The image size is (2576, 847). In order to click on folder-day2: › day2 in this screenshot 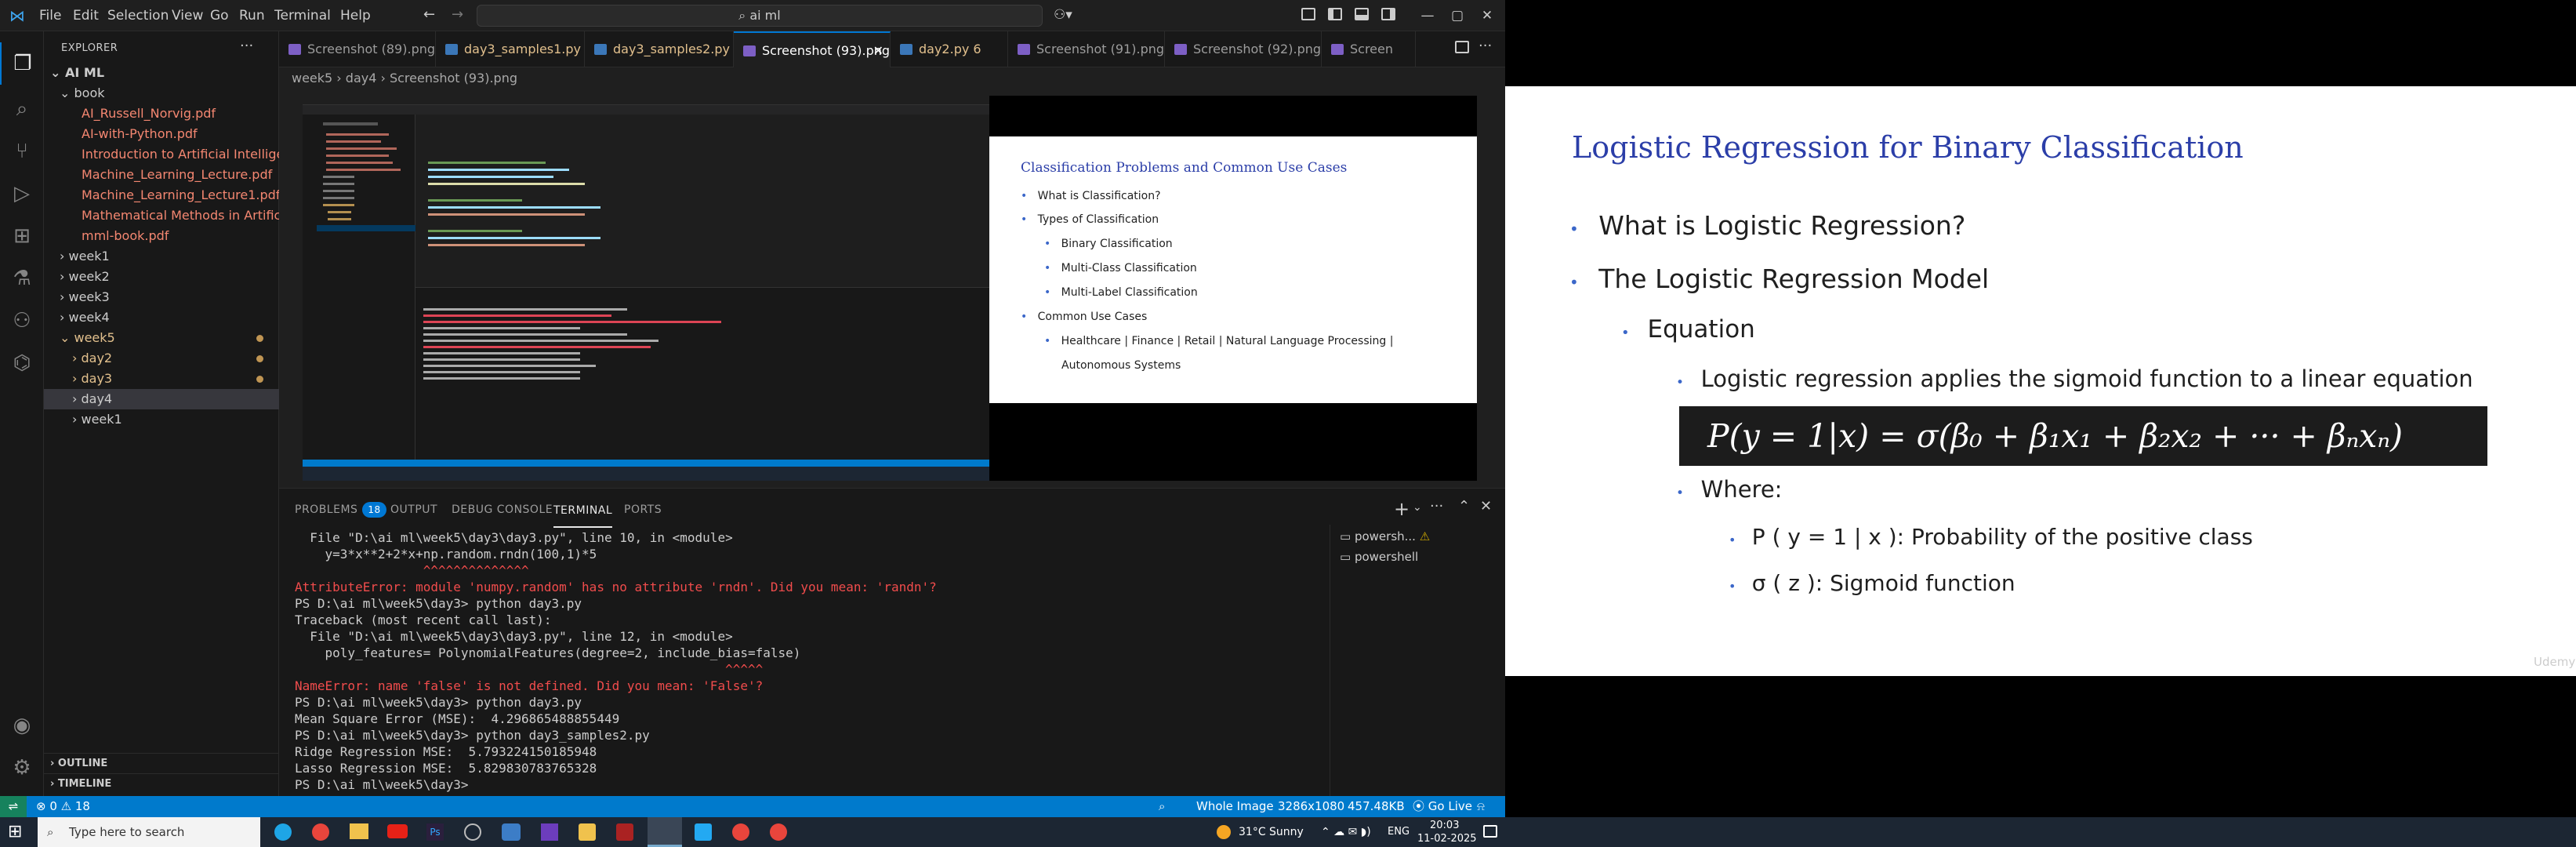, I will do `click(162, 358)`.